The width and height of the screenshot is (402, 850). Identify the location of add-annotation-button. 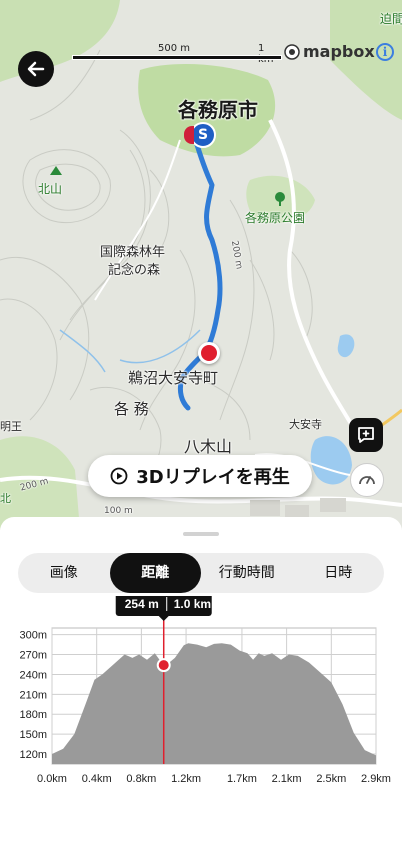
(366, 435).